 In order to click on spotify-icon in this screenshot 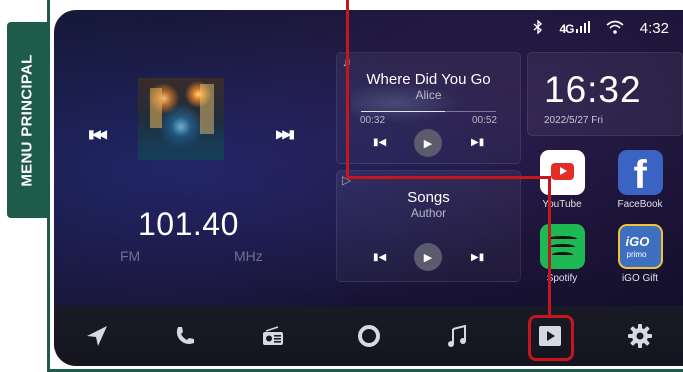, I will do `click(562, 246)`.